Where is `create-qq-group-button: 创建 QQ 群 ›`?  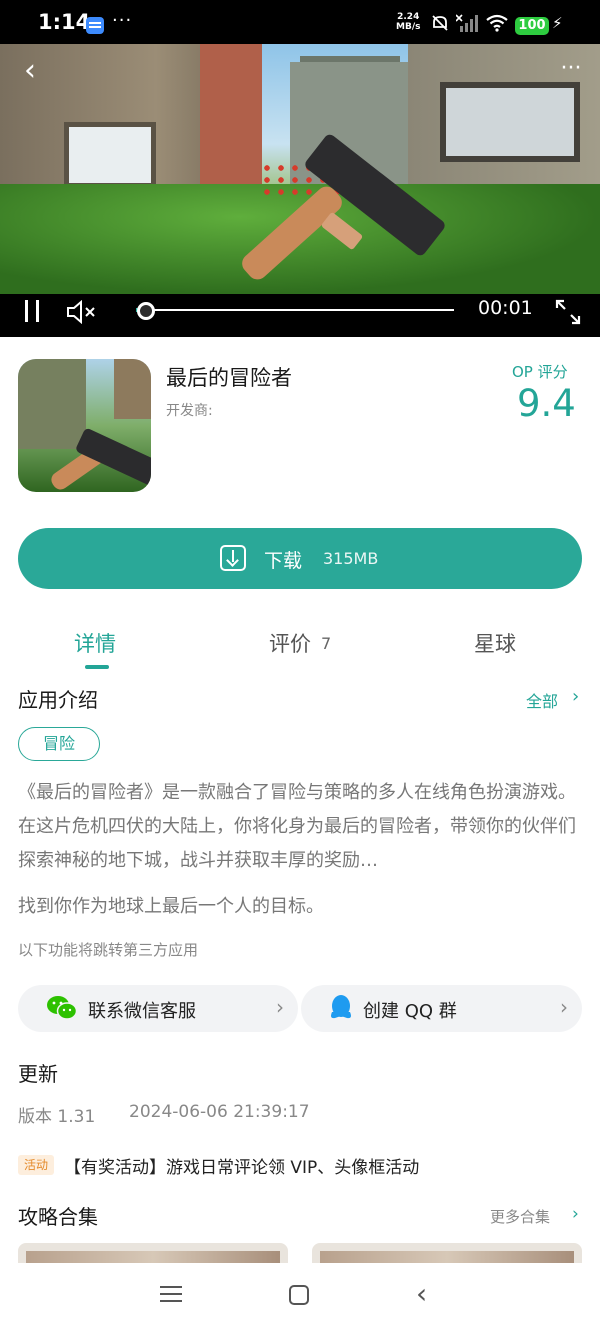
create-qq-group-button: 创建 QQ 群 › is located at coordinates (441, 1008).